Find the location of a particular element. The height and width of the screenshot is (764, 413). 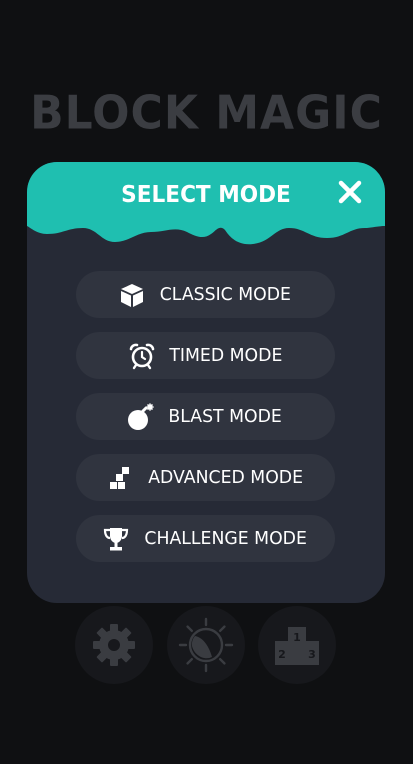

challenge-mode-button: CHALLENGE MODE is located at coordinates (205, 538).